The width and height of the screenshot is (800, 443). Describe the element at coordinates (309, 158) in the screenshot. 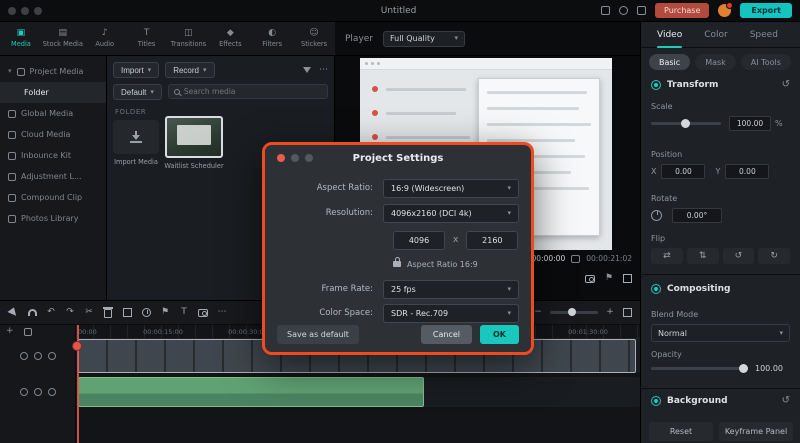

I see `zoom-dialog-icon` at that location.